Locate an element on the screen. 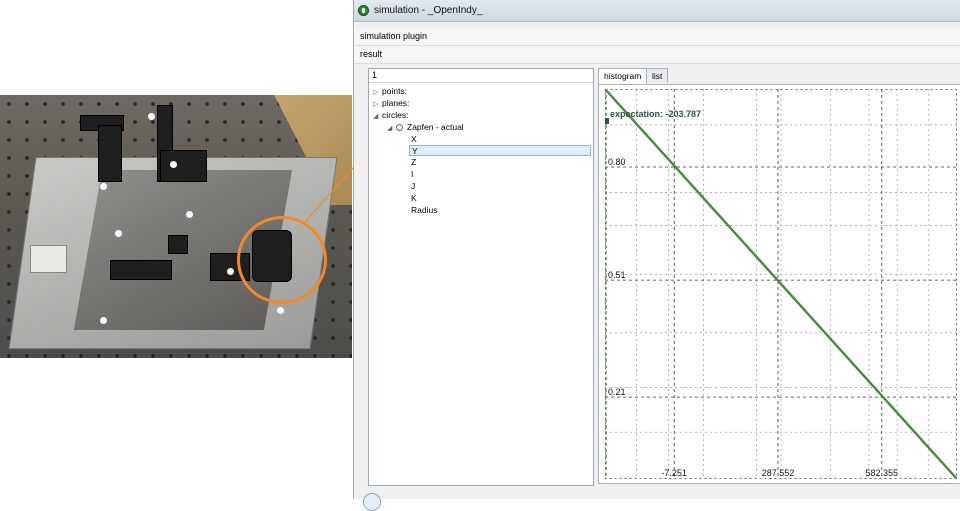 The height and width of the screenshot is (511, 960). tree-item-circles: ◢ circles: is located at coordinates (390, 115).